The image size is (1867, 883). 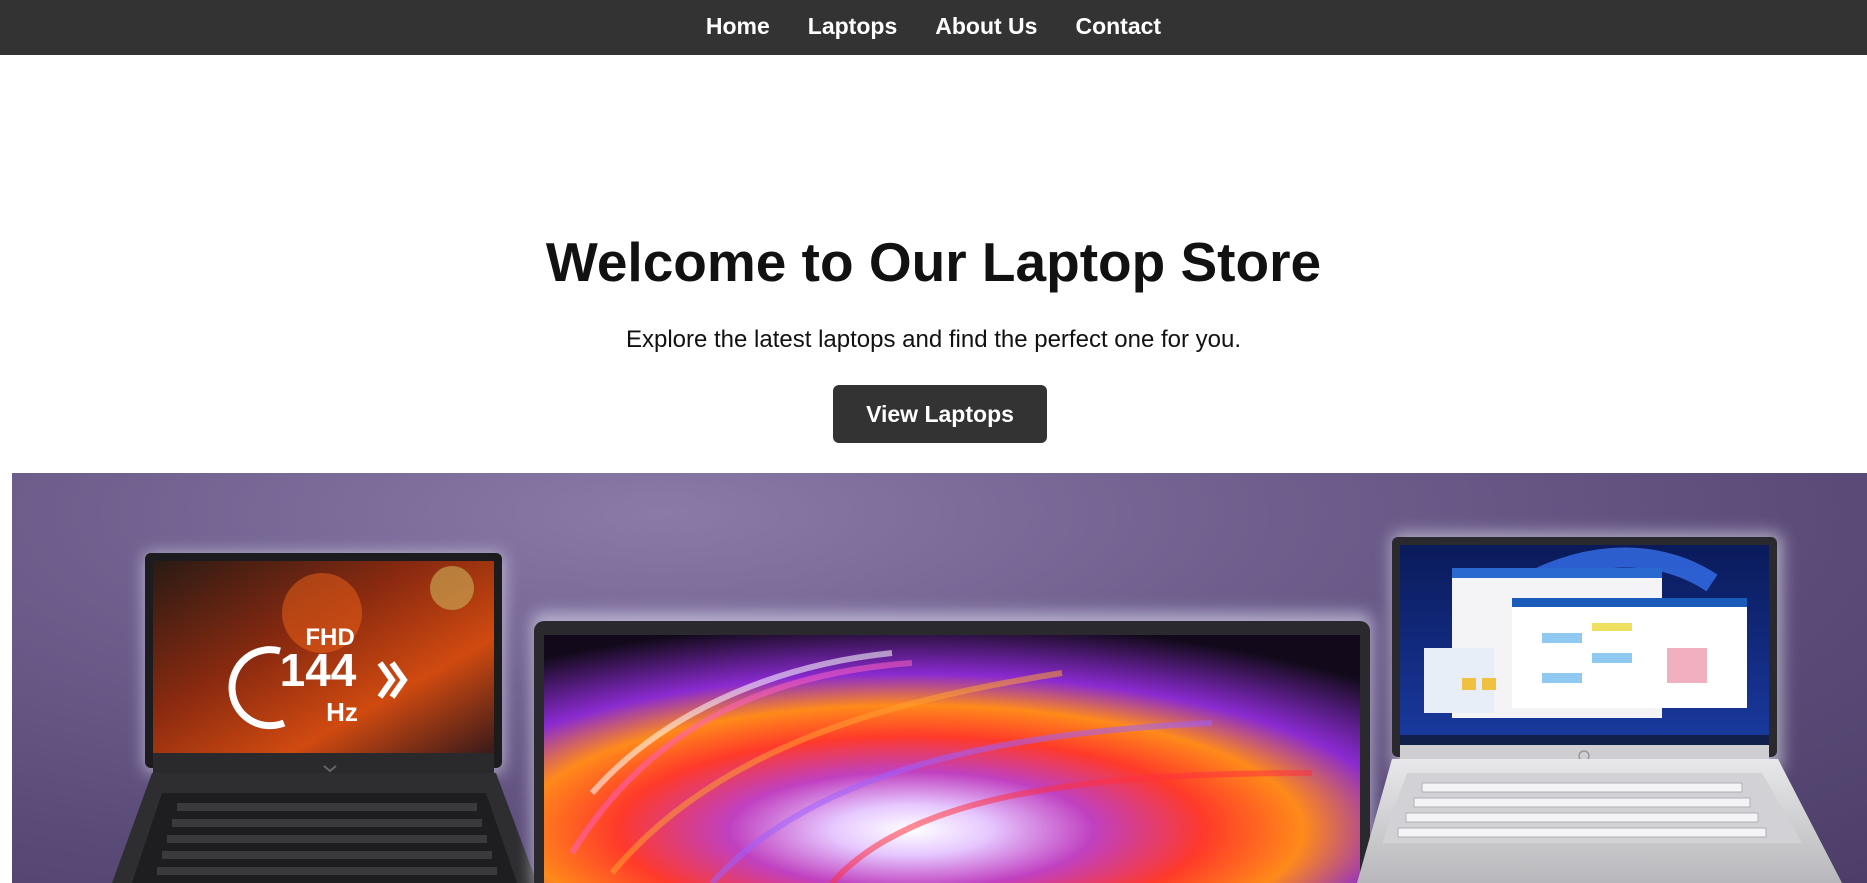 What do you see at coordinates (952, 748) in the screenshot?
I see `center-laptop` at bounding box center [952, 748].